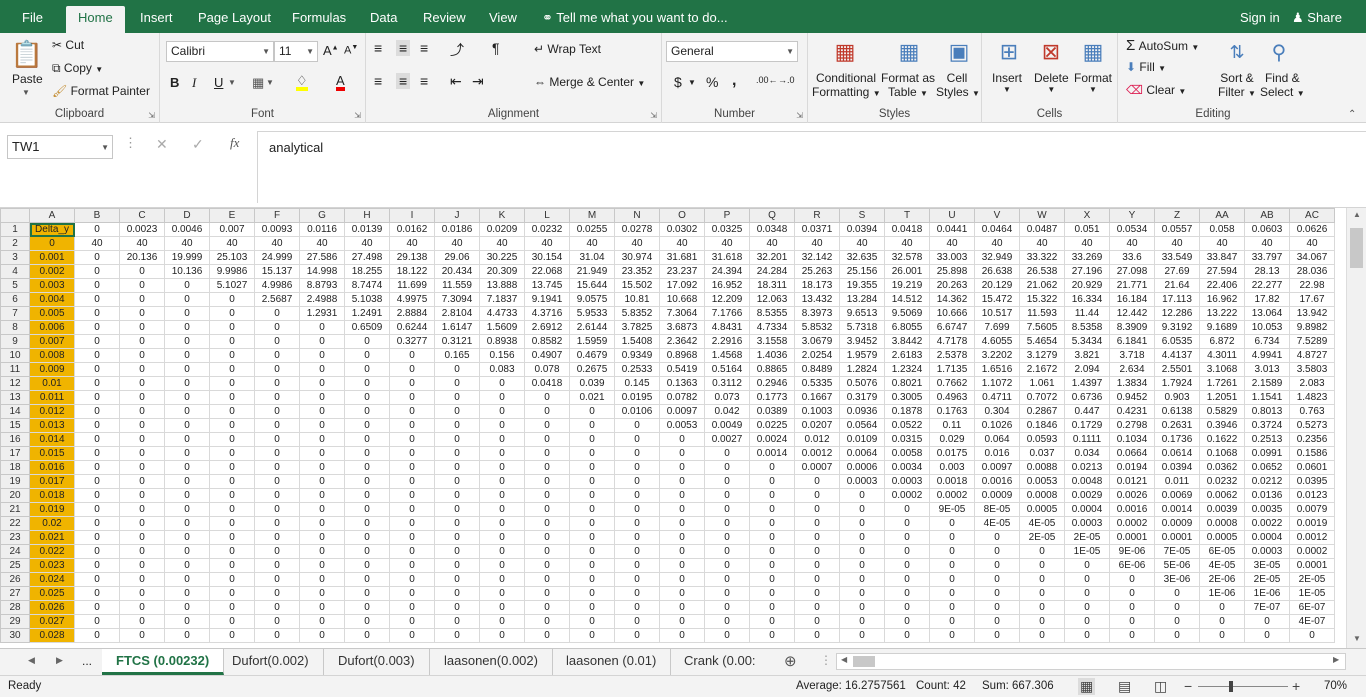  Describe the element at coordinates (1267, 271) in the screenshot. I see `cell: 28.13` at that location.